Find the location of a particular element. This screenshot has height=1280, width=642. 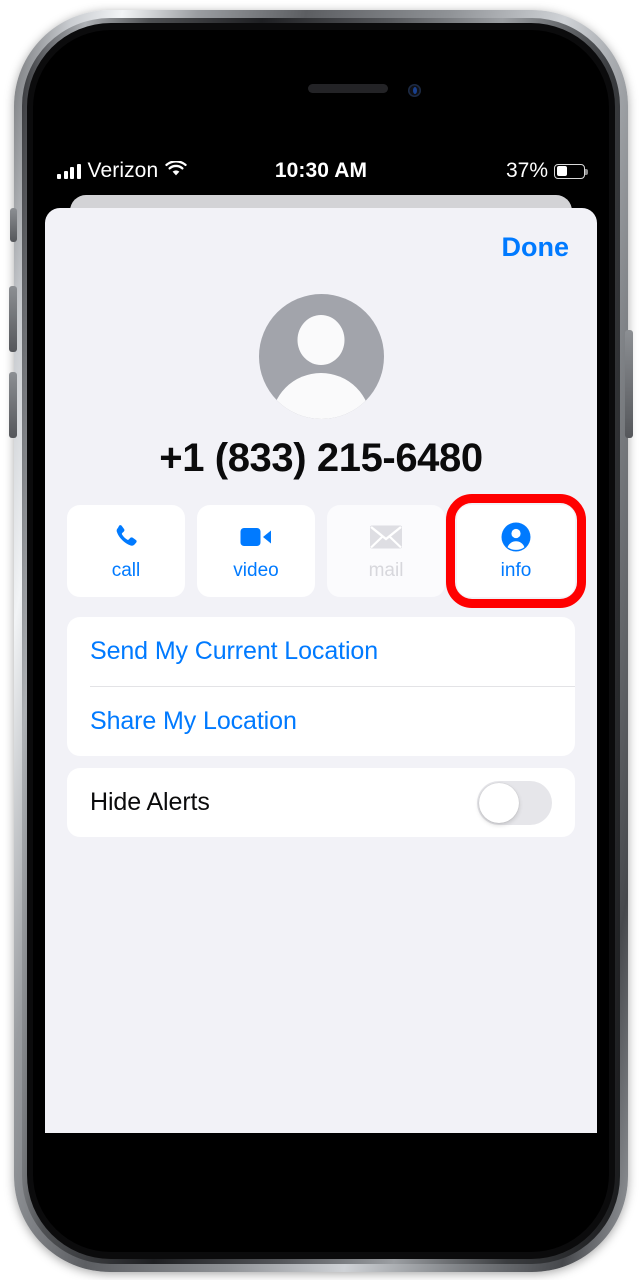

share-my-location-row: Share My Location is located at coordinates (321, 721).